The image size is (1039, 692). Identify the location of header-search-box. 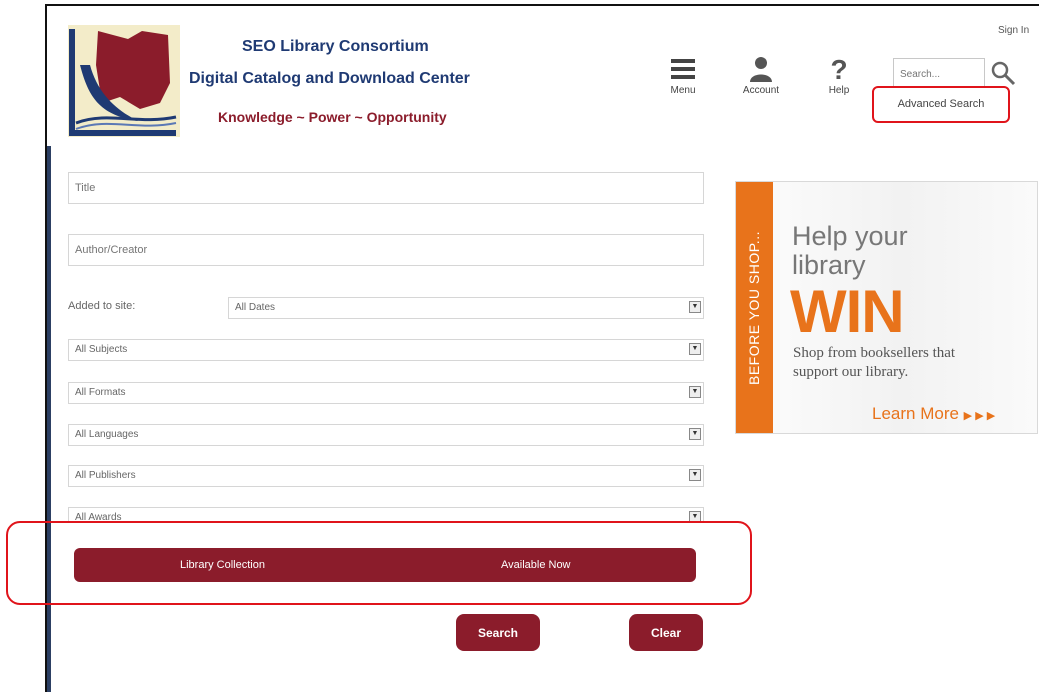
(939, 73).